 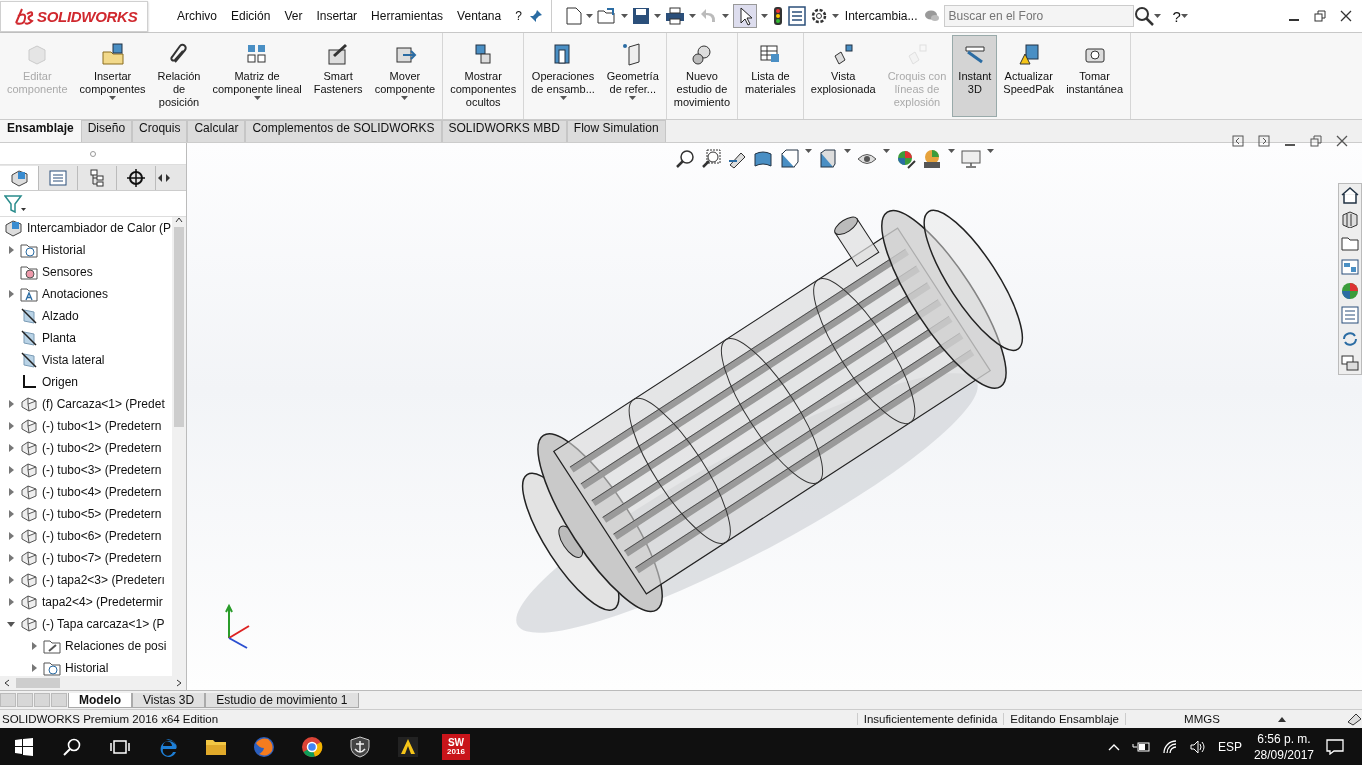 What do you see at coordinates (103, 580) in the screenshot?
I see `tree-item: (-) tapa2<3> (Predeterı` at bounding box center [103, 580].